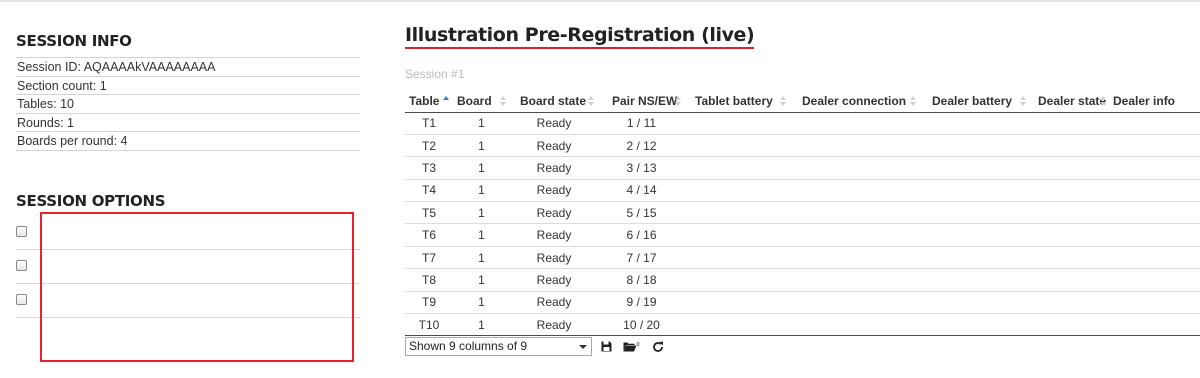  What do you see at coordinates (641, 280) in the screenshot?
I see `cell-pair: 8 / 18` at bounding box center [641, 280].